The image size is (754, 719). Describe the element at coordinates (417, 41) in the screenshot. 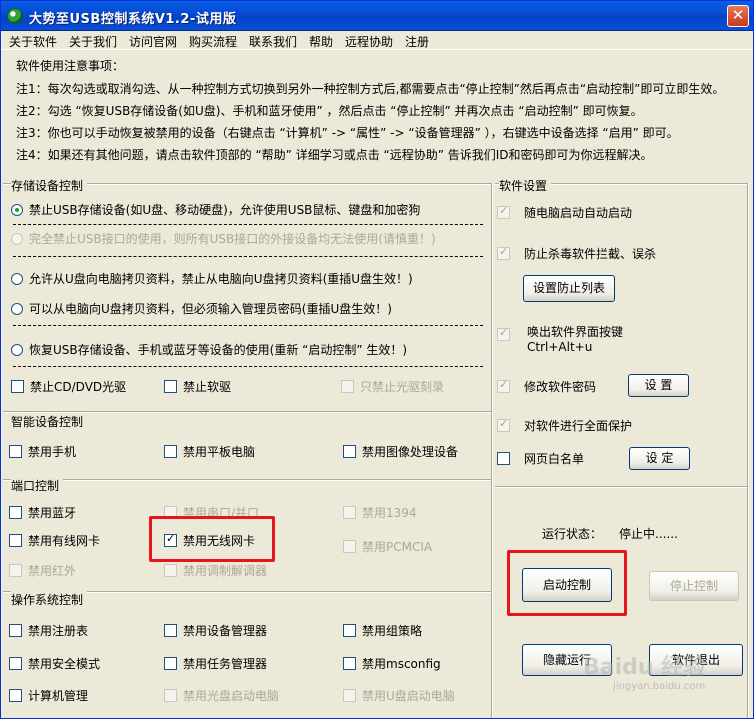

I see `menu-register: 注册` at that location.